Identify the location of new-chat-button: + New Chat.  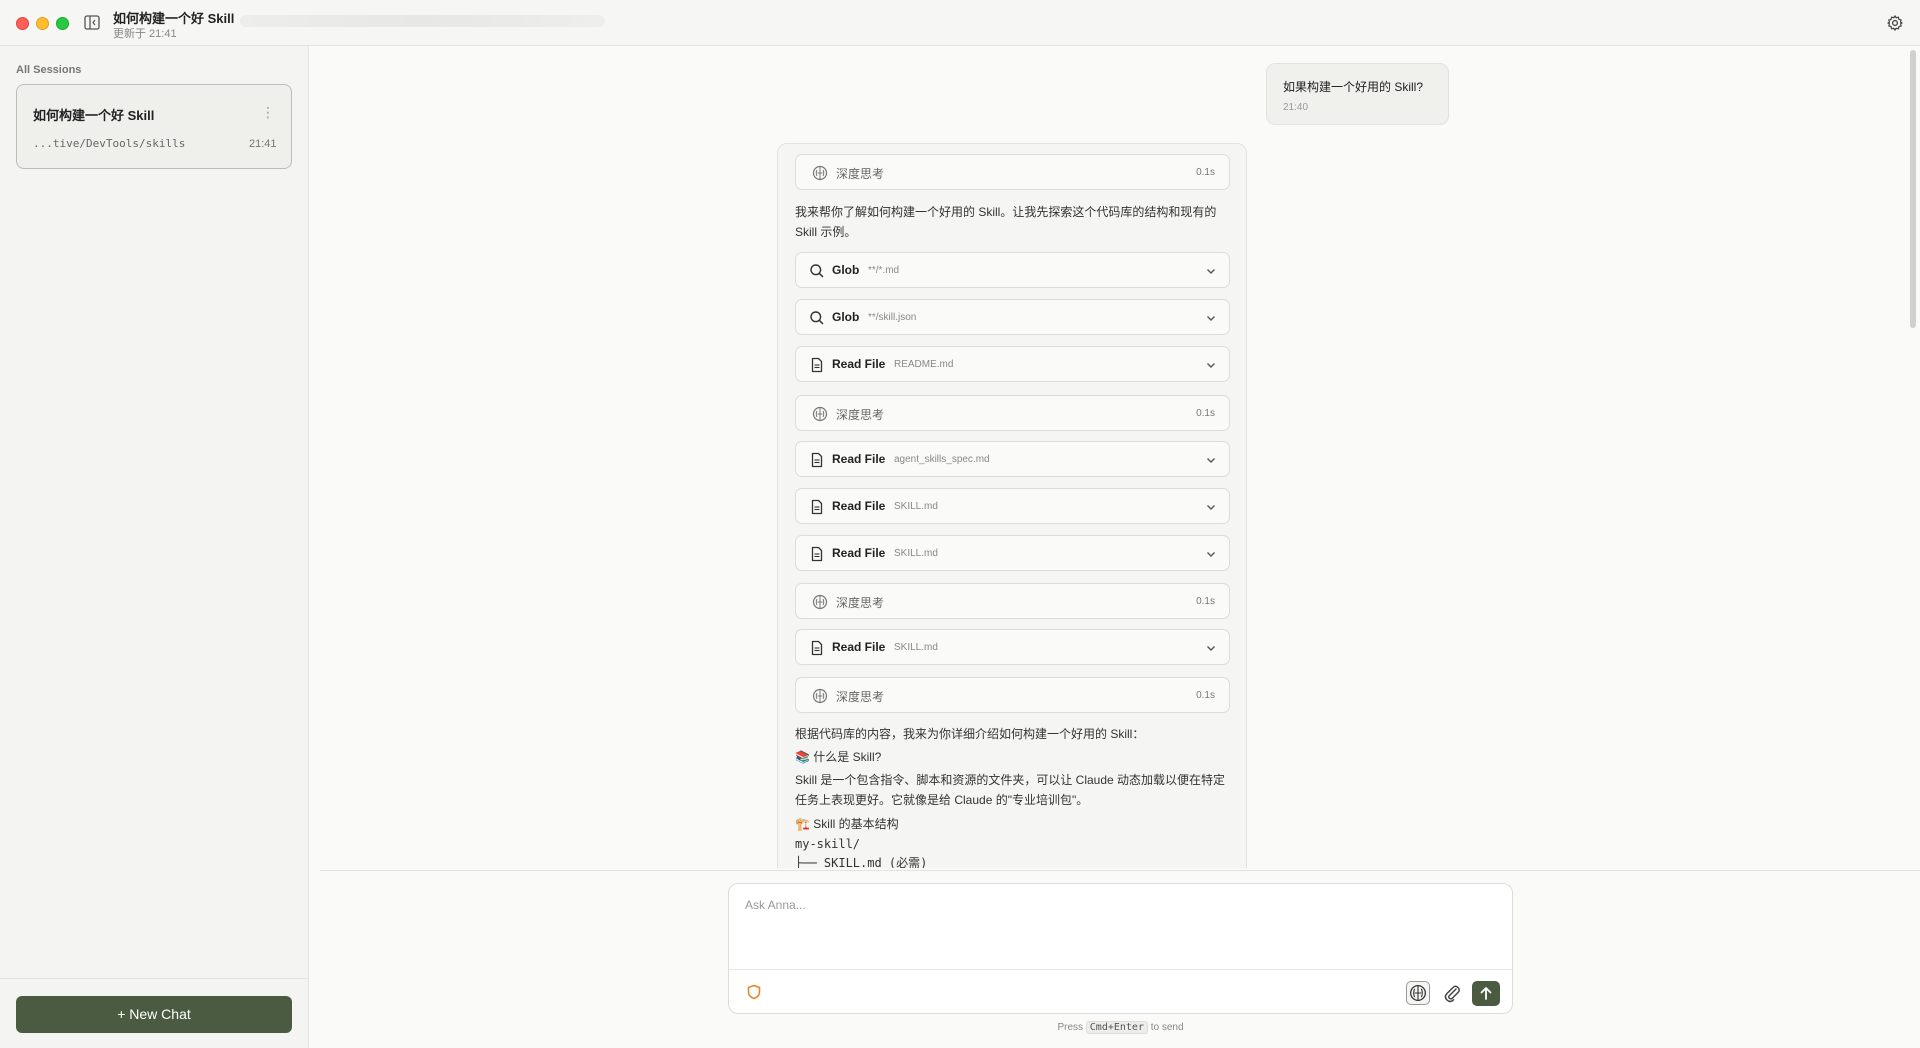
(154, 1014).